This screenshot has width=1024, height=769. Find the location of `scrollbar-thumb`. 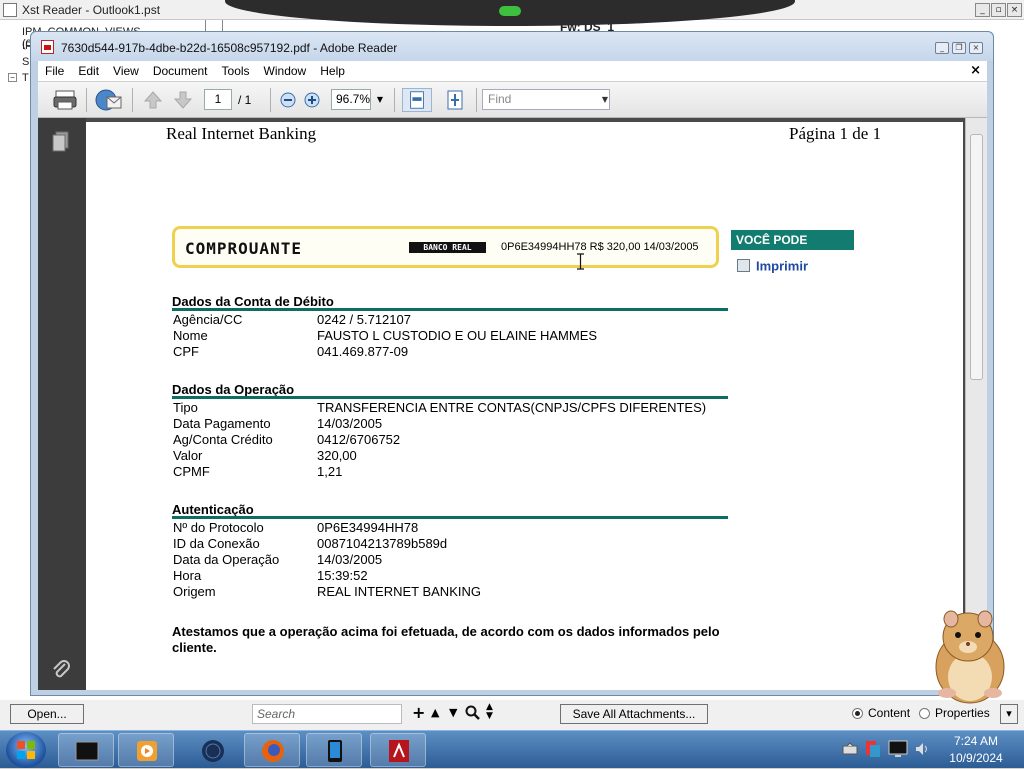

scrollbar-thumb is located at coordinates (976, 257).